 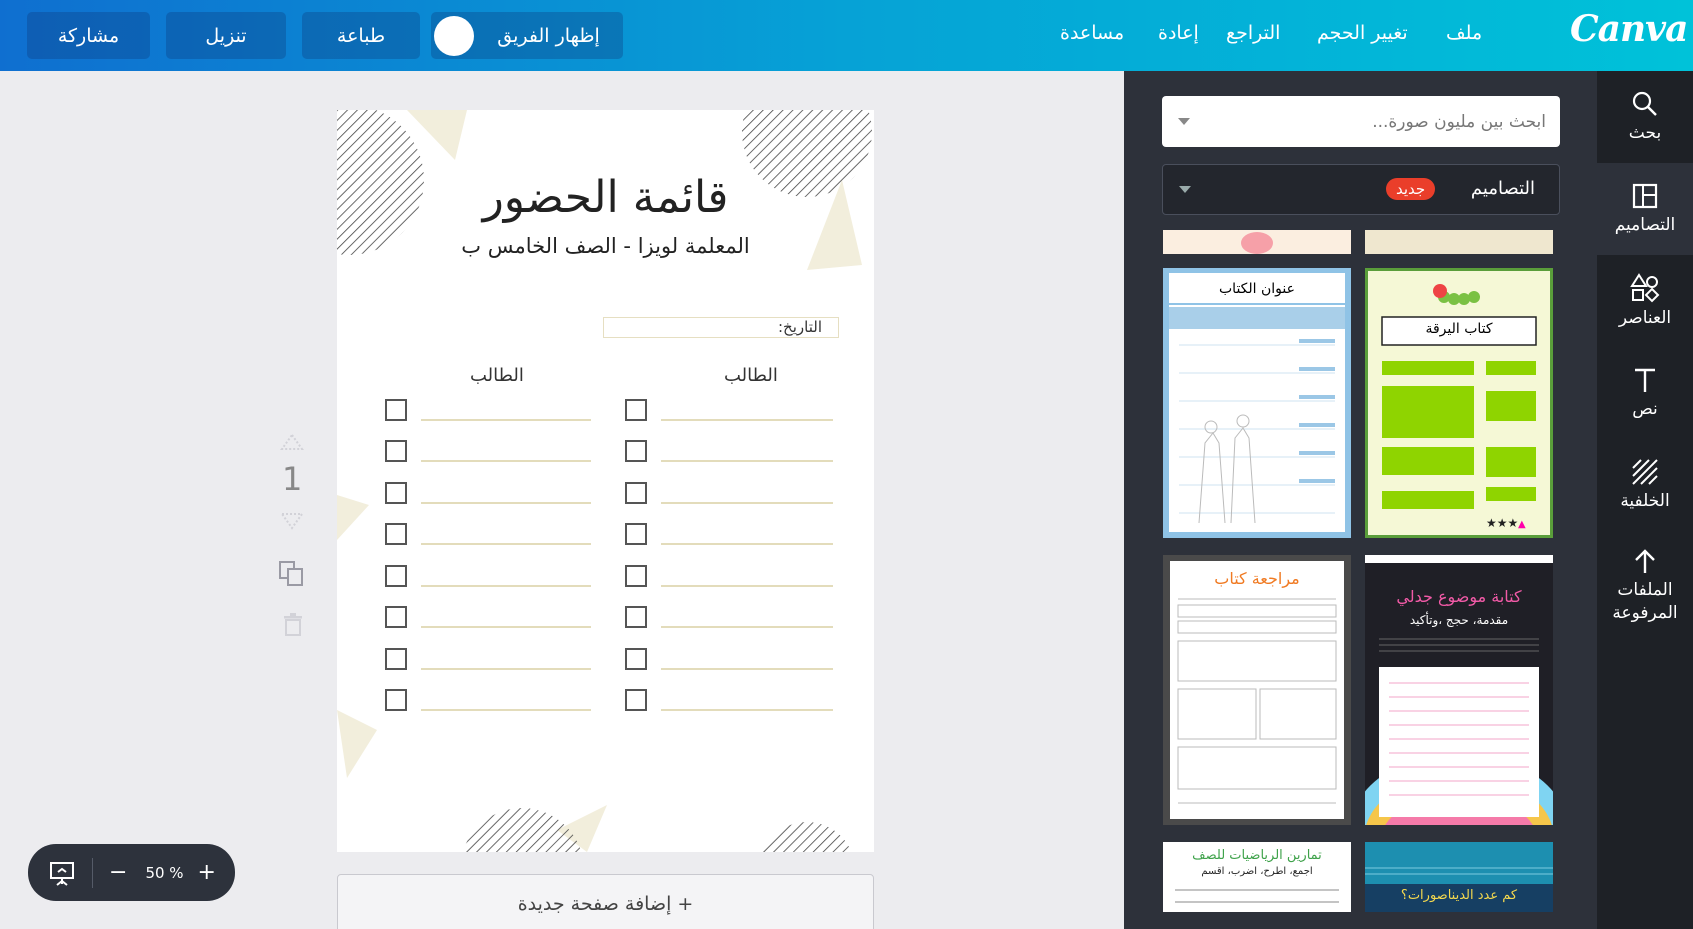 What do you see at coordinates (1257, 871) in the screenshot?
I see `template-subtitle: اجمع، اطرح، اضرب، اقسم` at bounding box center [1257, 871].